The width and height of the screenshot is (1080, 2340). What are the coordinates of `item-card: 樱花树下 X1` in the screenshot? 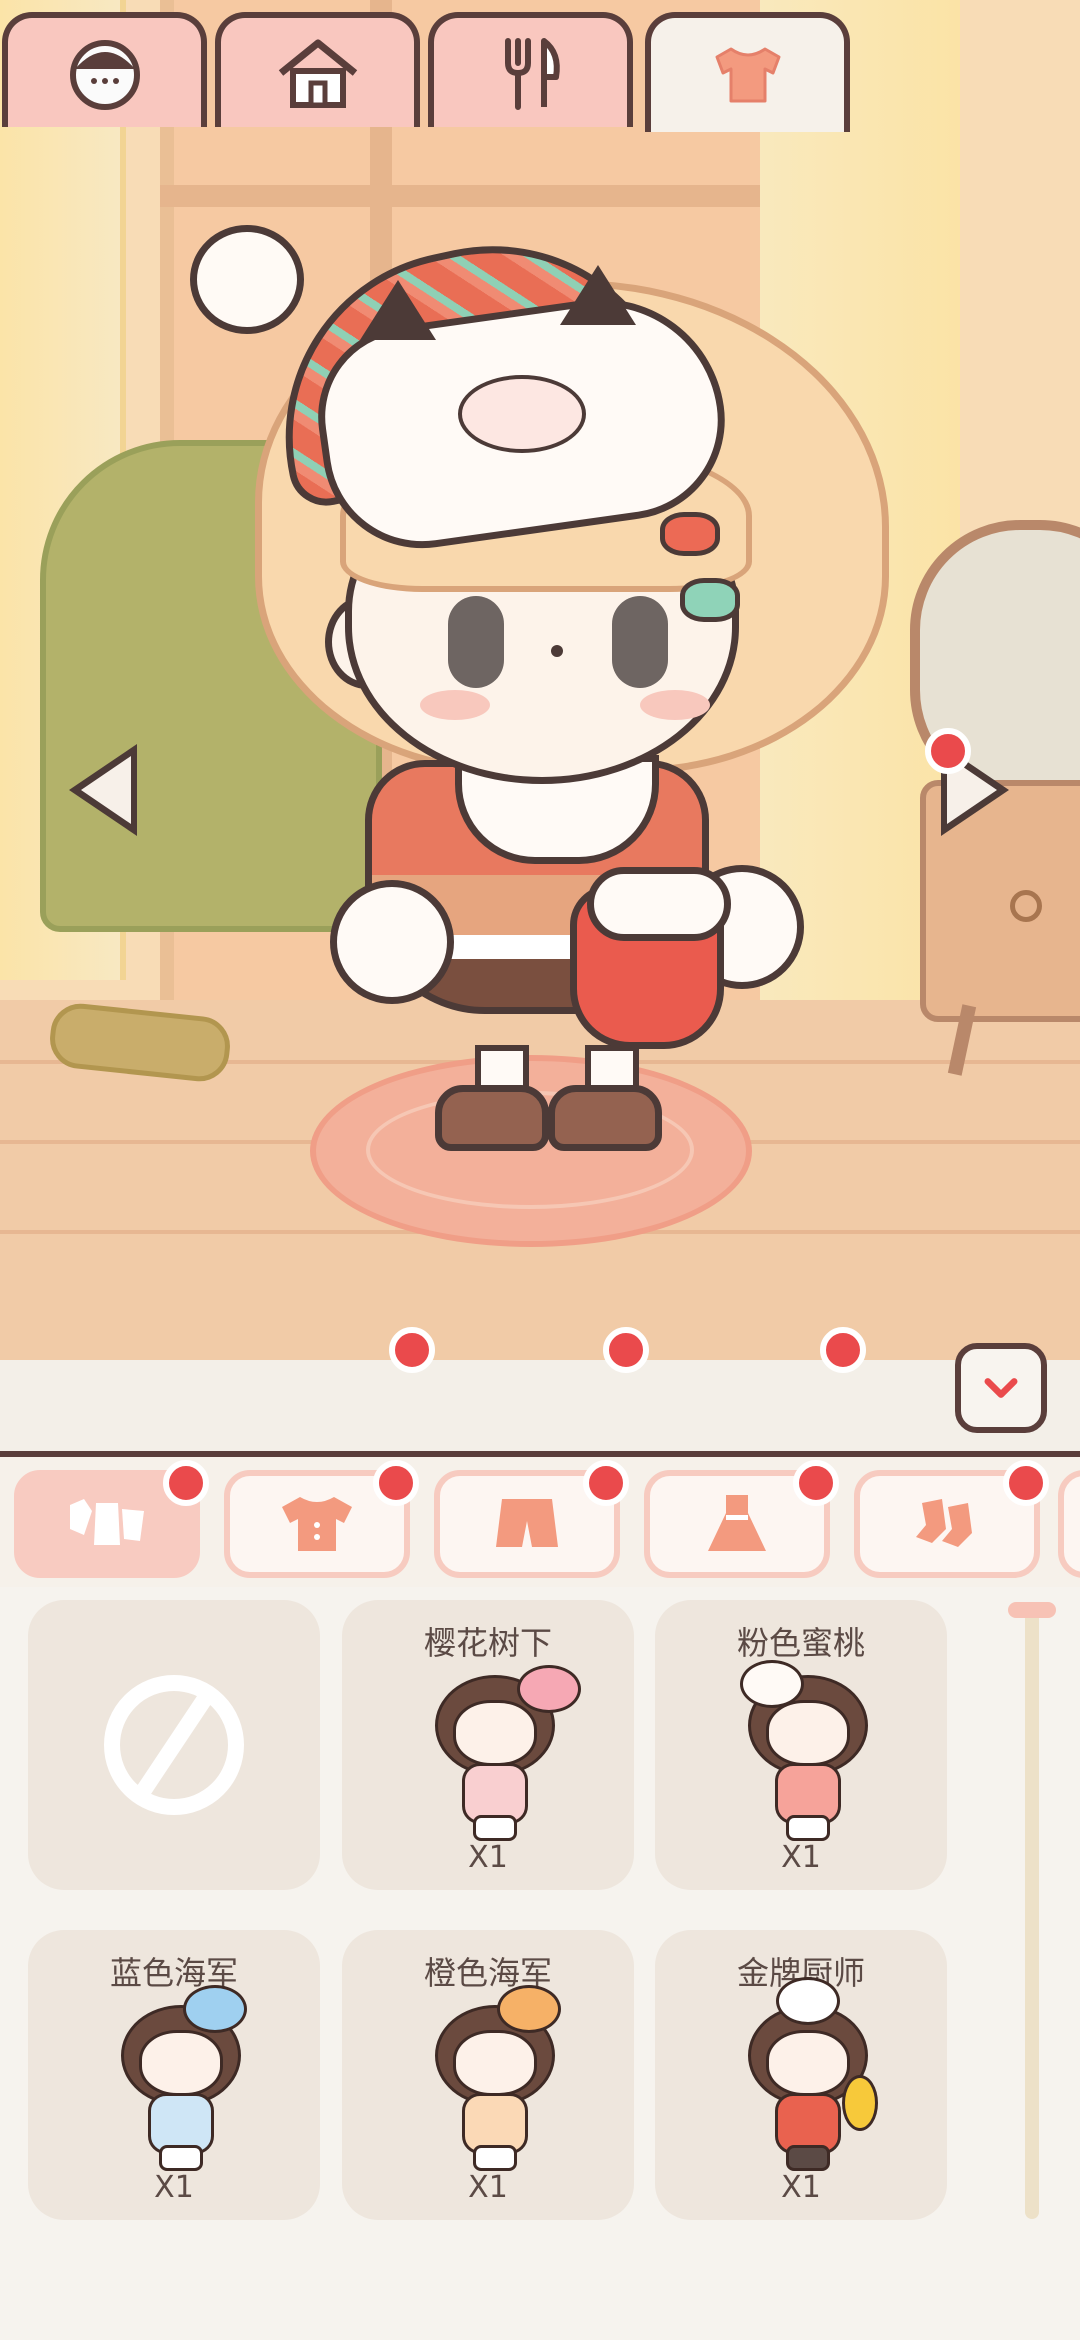 It's located at (488, 1745).